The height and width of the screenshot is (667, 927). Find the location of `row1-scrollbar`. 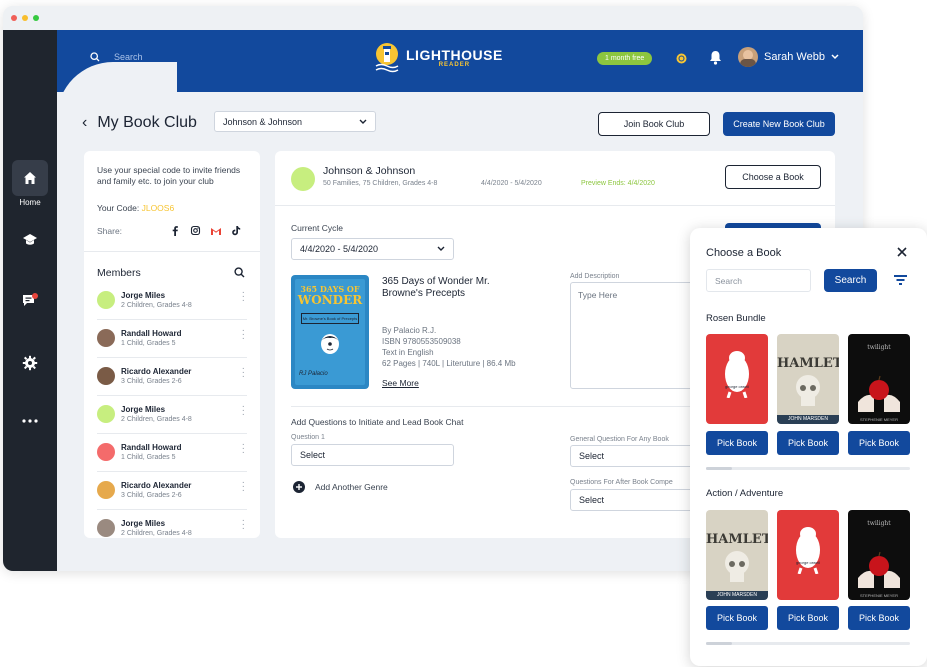

row1-scrollbar is located at coordinates (808, 468).